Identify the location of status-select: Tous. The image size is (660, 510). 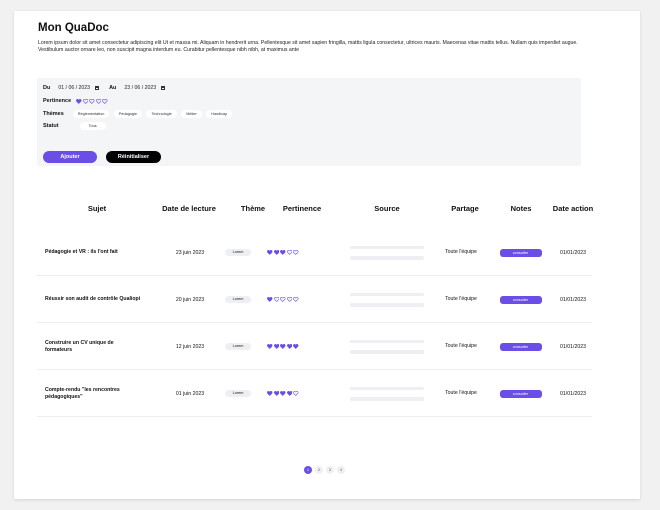
(92, 126).